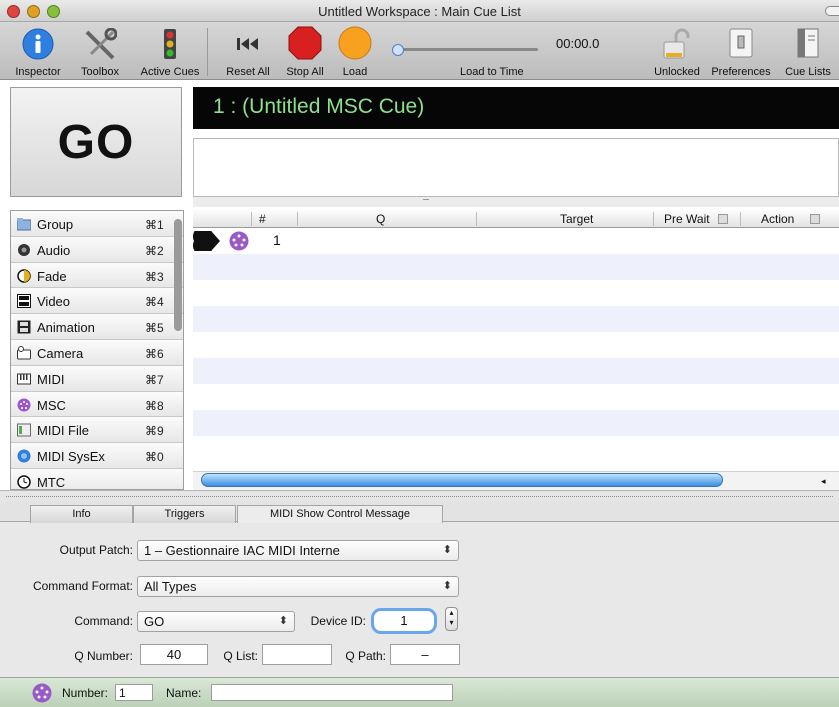 The height and width of the screenshot is (707, 839). What do you see at coordinates (723, 219) in the screenshot?
I see `pre-wait-toggle-icon` at bounding box center [723, 219].